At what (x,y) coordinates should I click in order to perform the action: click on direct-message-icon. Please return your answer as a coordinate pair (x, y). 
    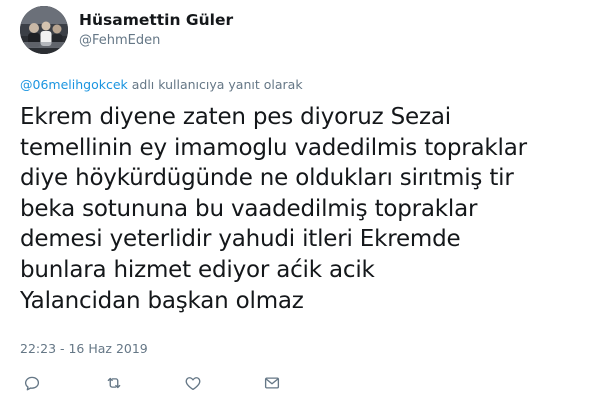
    Looking at the image, I should click on (272, 383).